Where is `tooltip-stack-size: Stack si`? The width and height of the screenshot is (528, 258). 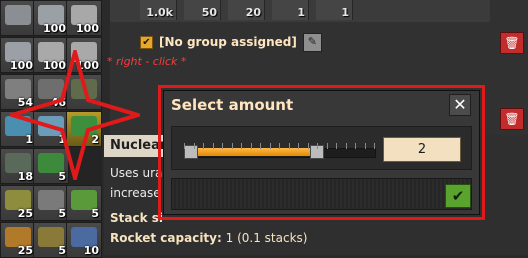
tooltip-stack-size: Stack si is located at coordinates (137, 218).